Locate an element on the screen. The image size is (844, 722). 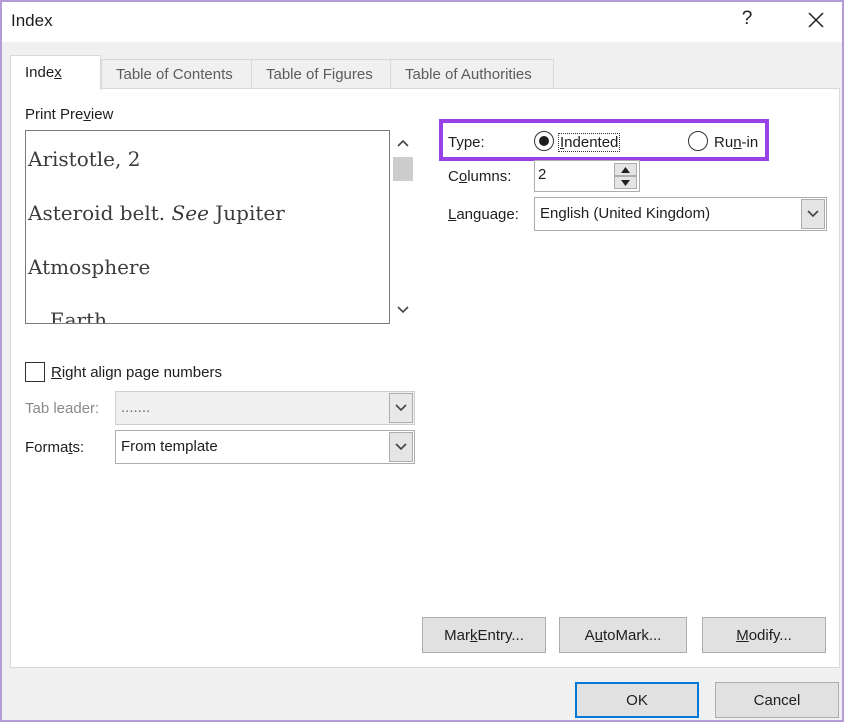
language-dropdown-button is located at coordinates (813, 214).